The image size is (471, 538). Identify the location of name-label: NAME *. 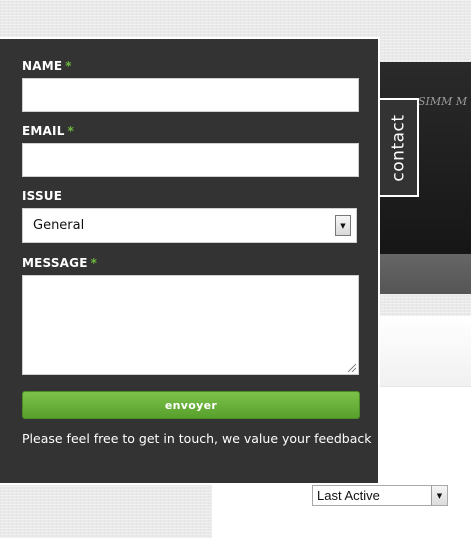
(47, 66).